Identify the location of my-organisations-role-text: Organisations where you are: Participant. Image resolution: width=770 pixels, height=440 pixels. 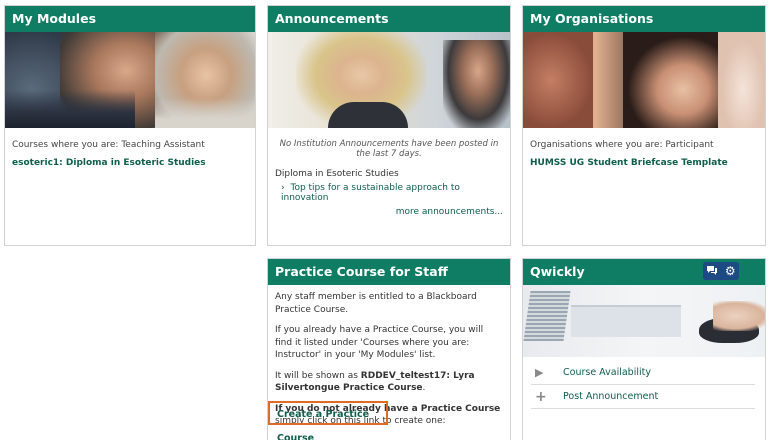
(622, 145).